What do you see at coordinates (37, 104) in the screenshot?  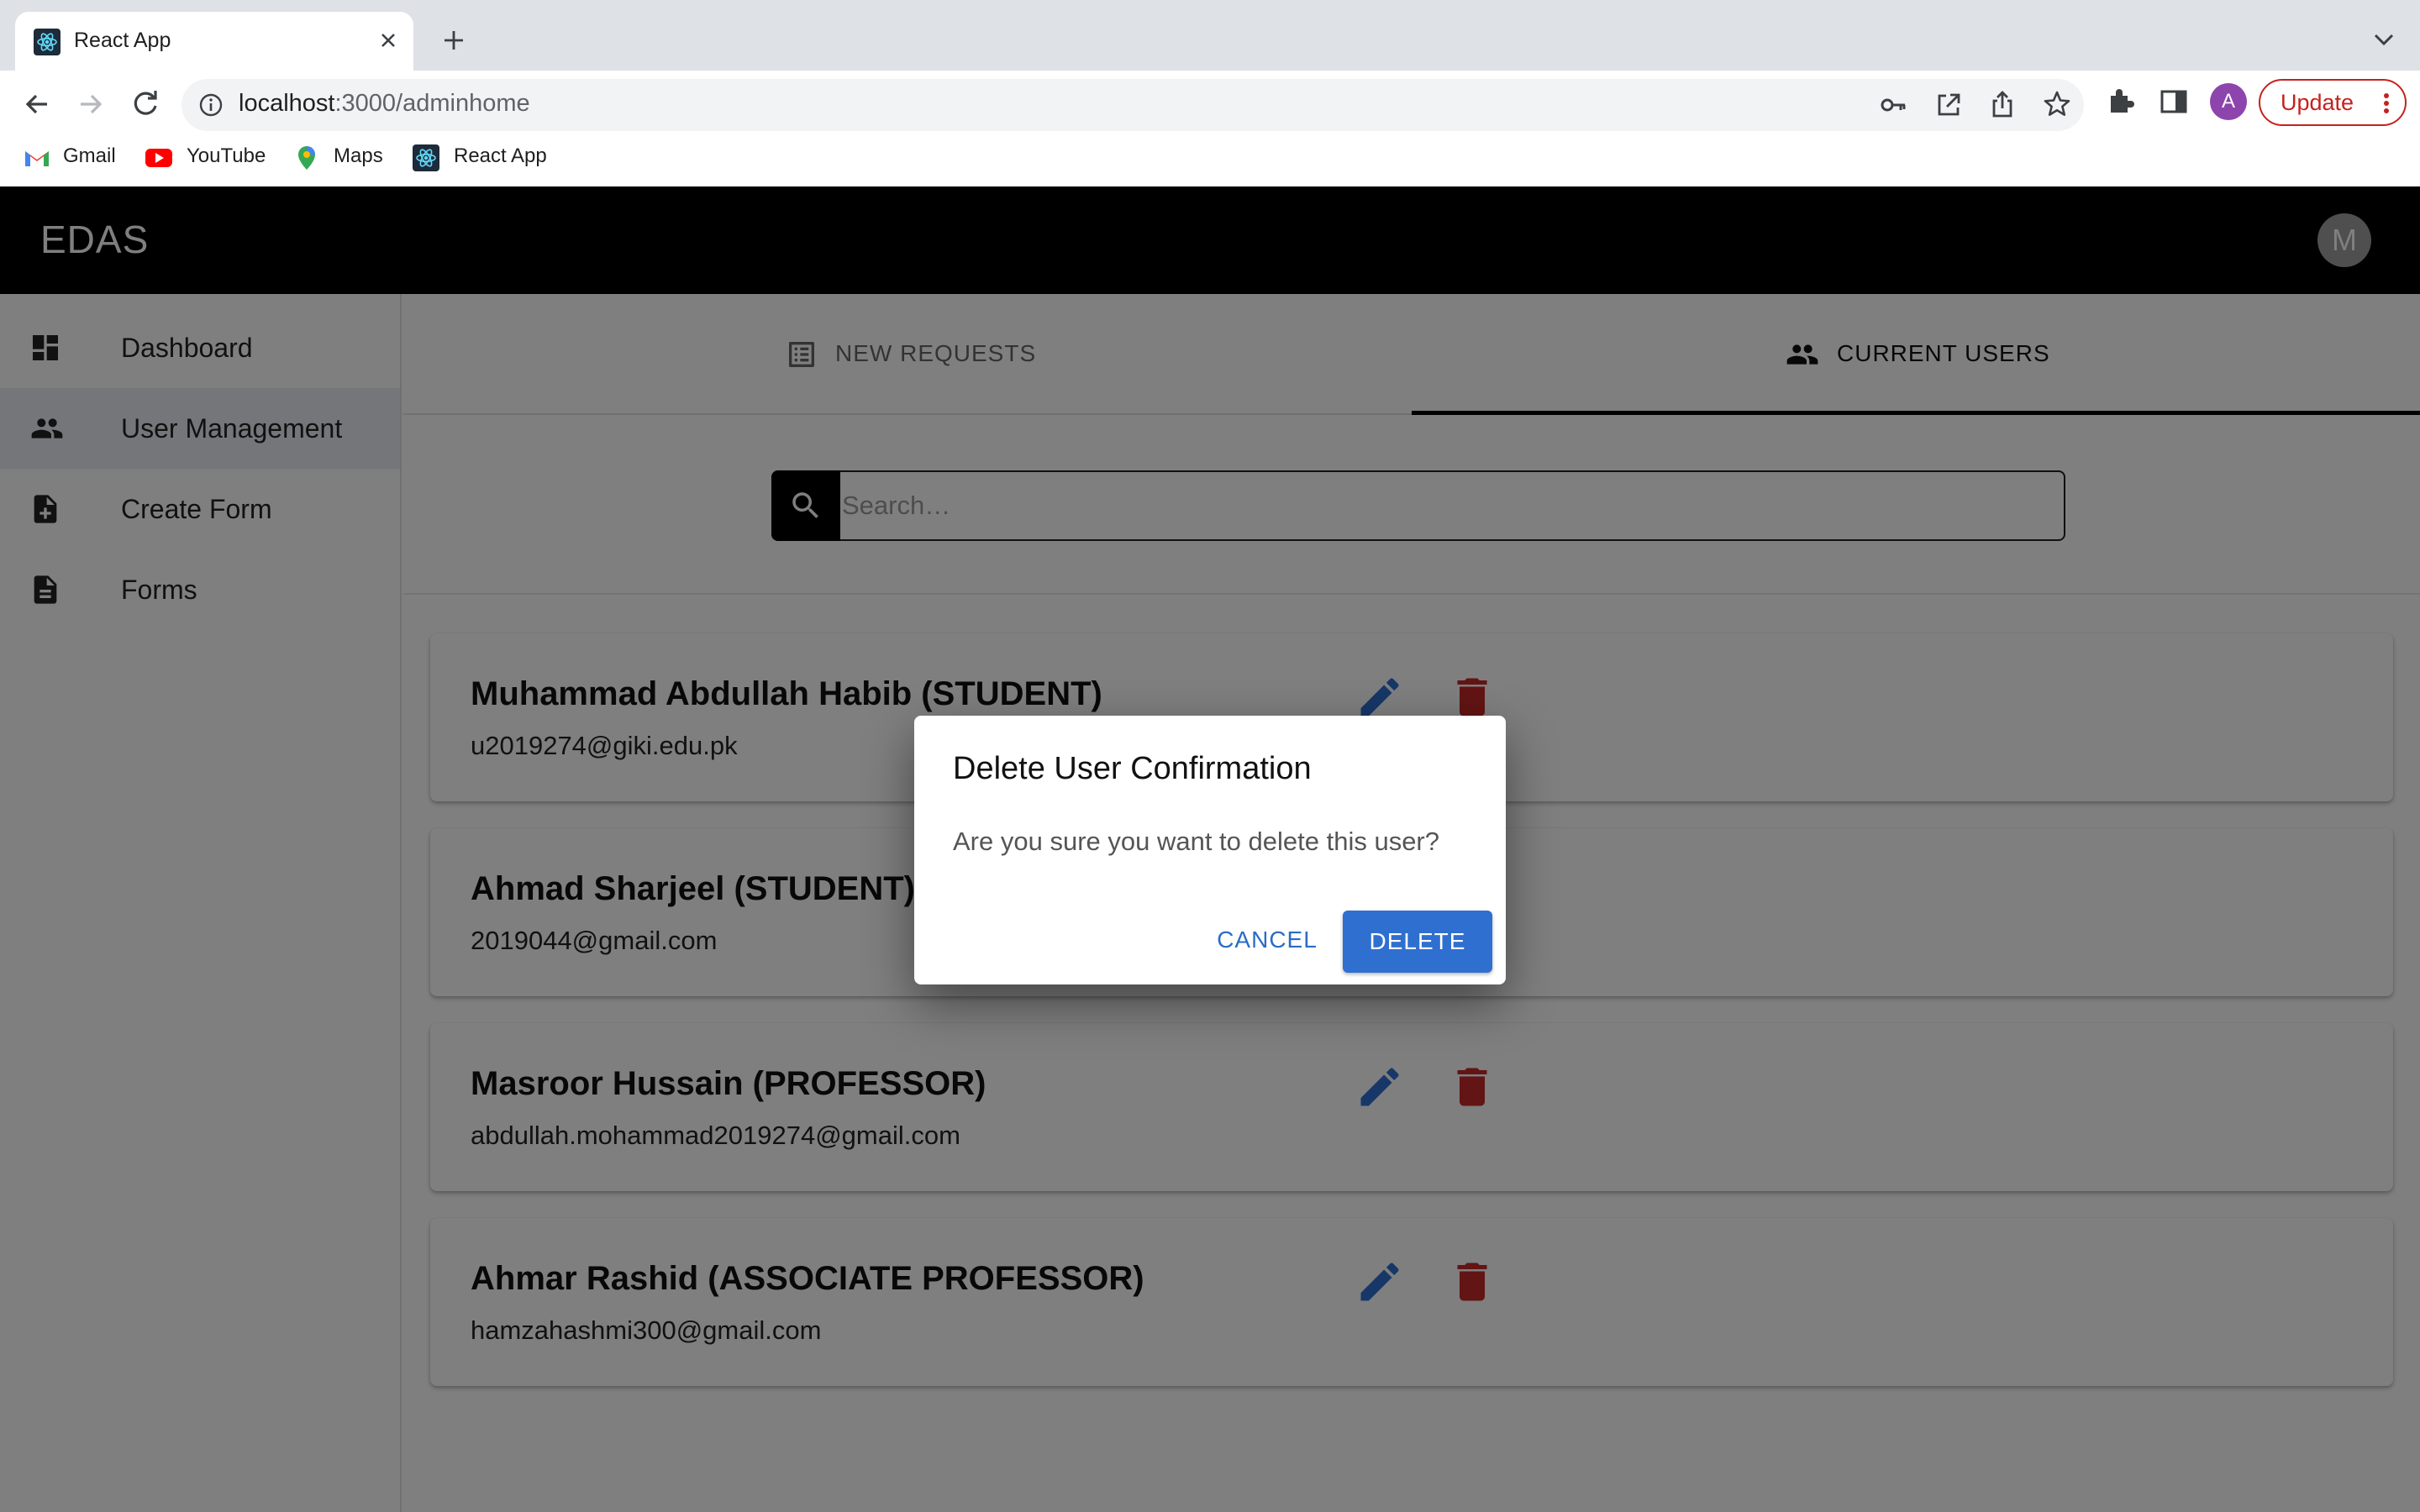 I see `back-arrow-icon` at bounding box center [37, 104].